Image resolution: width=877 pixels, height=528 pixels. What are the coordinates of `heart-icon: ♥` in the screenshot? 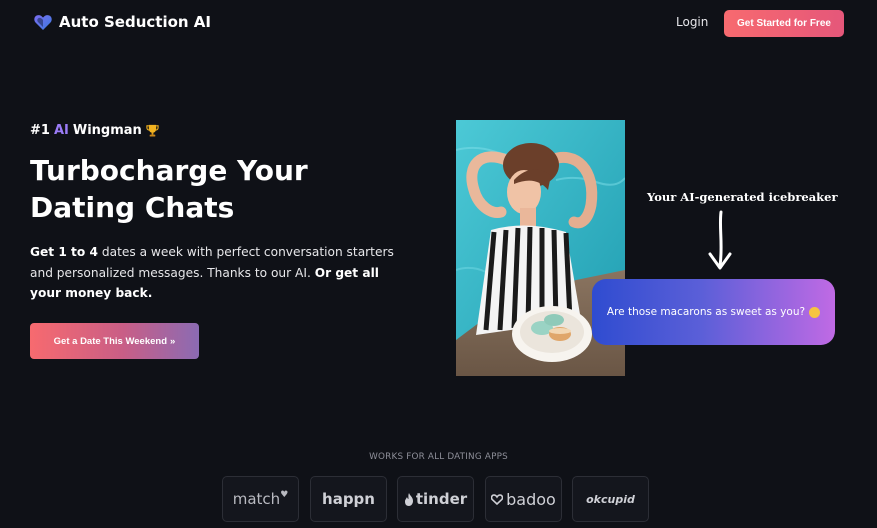 It's located at (284, 495).